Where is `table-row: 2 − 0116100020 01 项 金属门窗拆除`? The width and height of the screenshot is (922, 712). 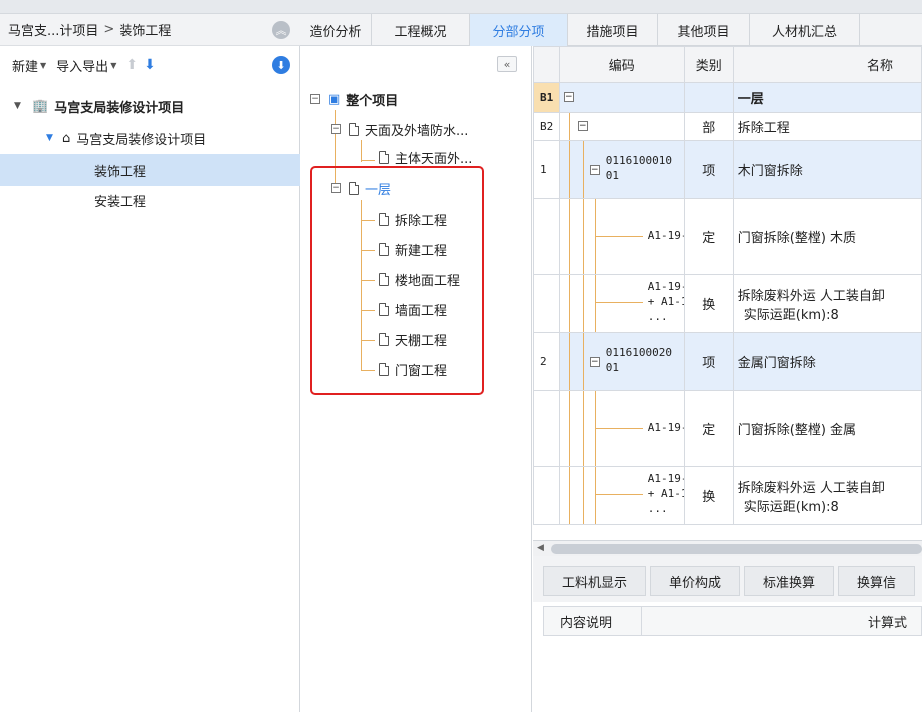 table-row: 2 − 0116100020 01 项 金属门窗拆除 is located at coordinates (727, 361).